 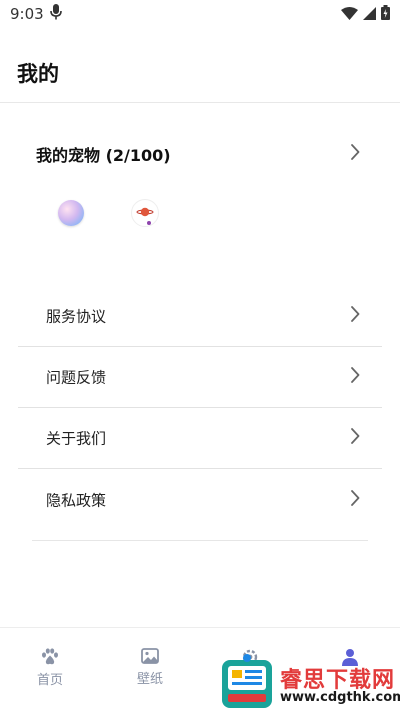 What do you see at coordinates (50, 668) in the screenshot?
I see `nav-tab-home: 首页` at bounding box center [50, 668].